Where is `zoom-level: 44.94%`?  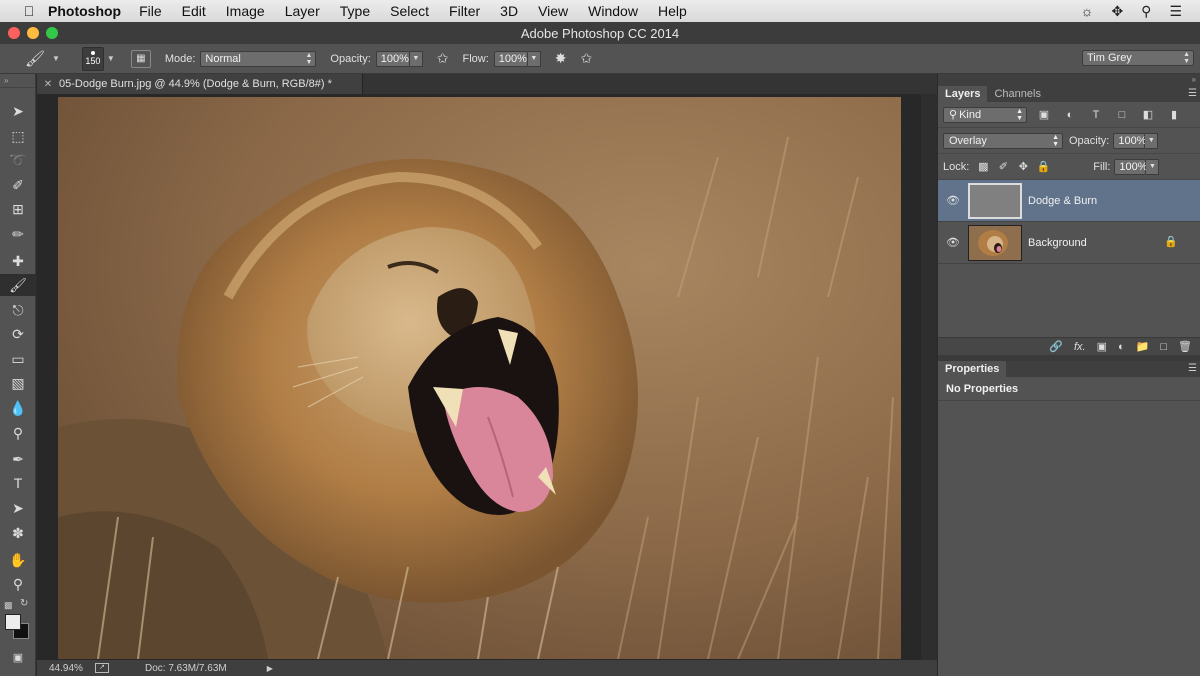 zoom-level: 44.94% is located at coordinates (70, 668).